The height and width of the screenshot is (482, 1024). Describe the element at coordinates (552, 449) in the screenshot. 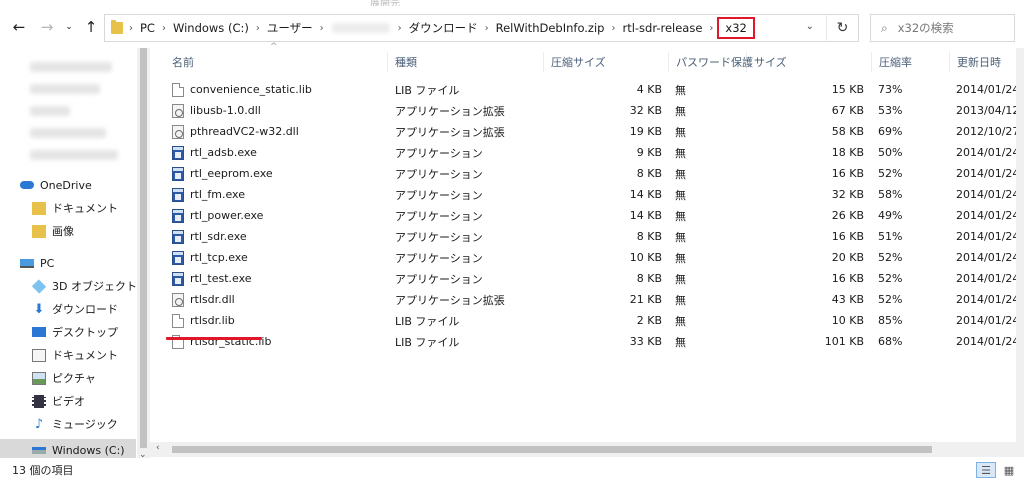

I see `horizontal-scrollbar-thumb` at that location.